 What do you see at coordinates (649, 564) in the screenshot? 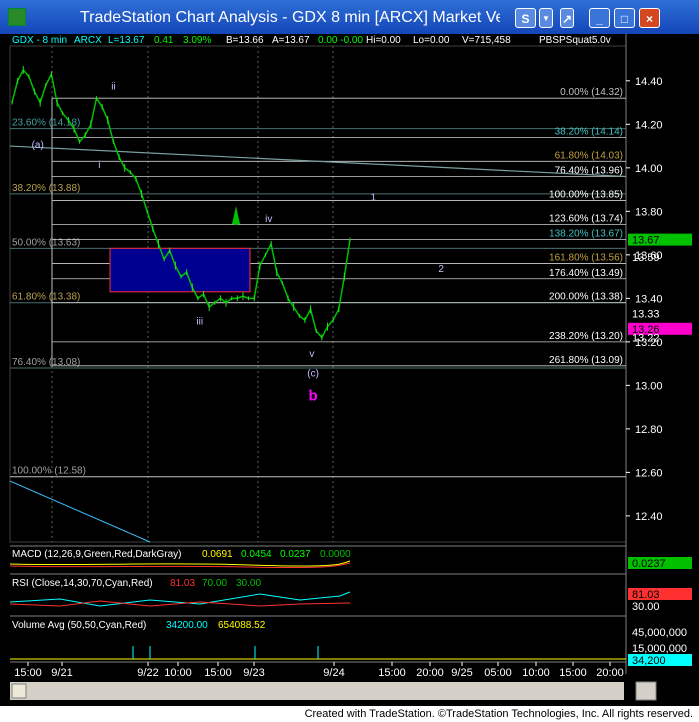
I see `macd-price-tag: 0.0237` at bounding box center [649, 564].